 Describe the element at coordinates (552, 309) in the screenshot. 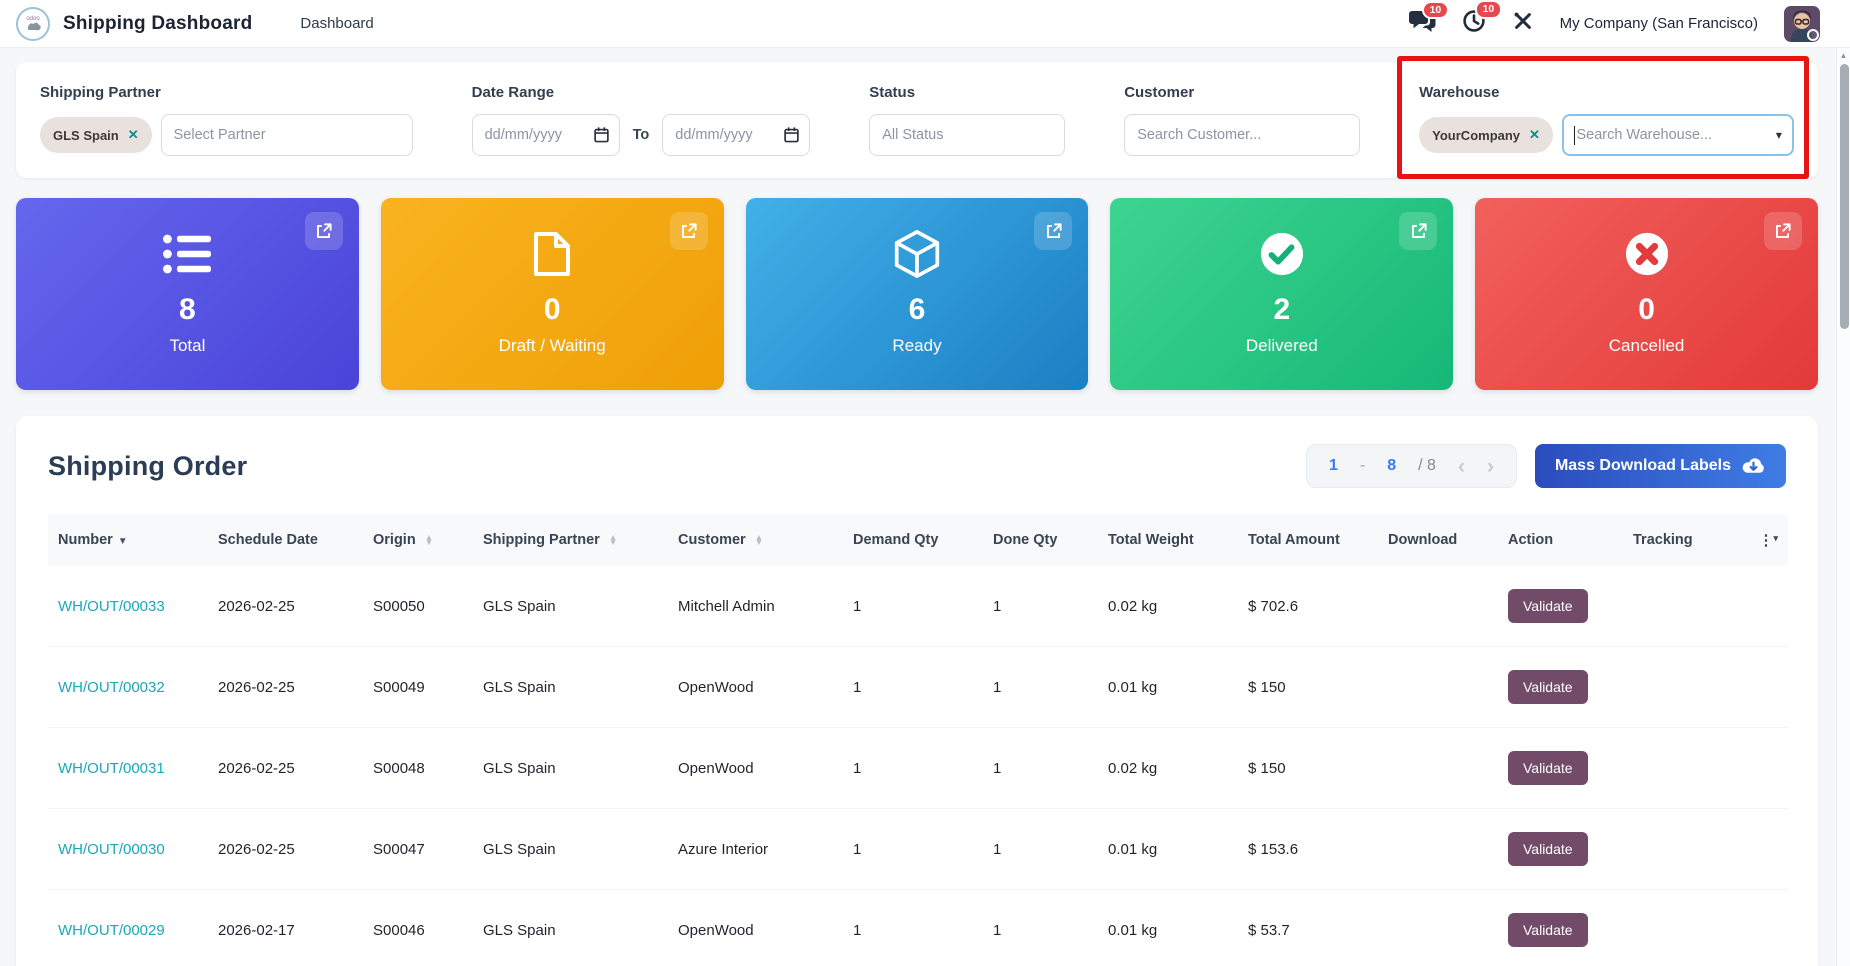

I see `card-count: 0` at that location.